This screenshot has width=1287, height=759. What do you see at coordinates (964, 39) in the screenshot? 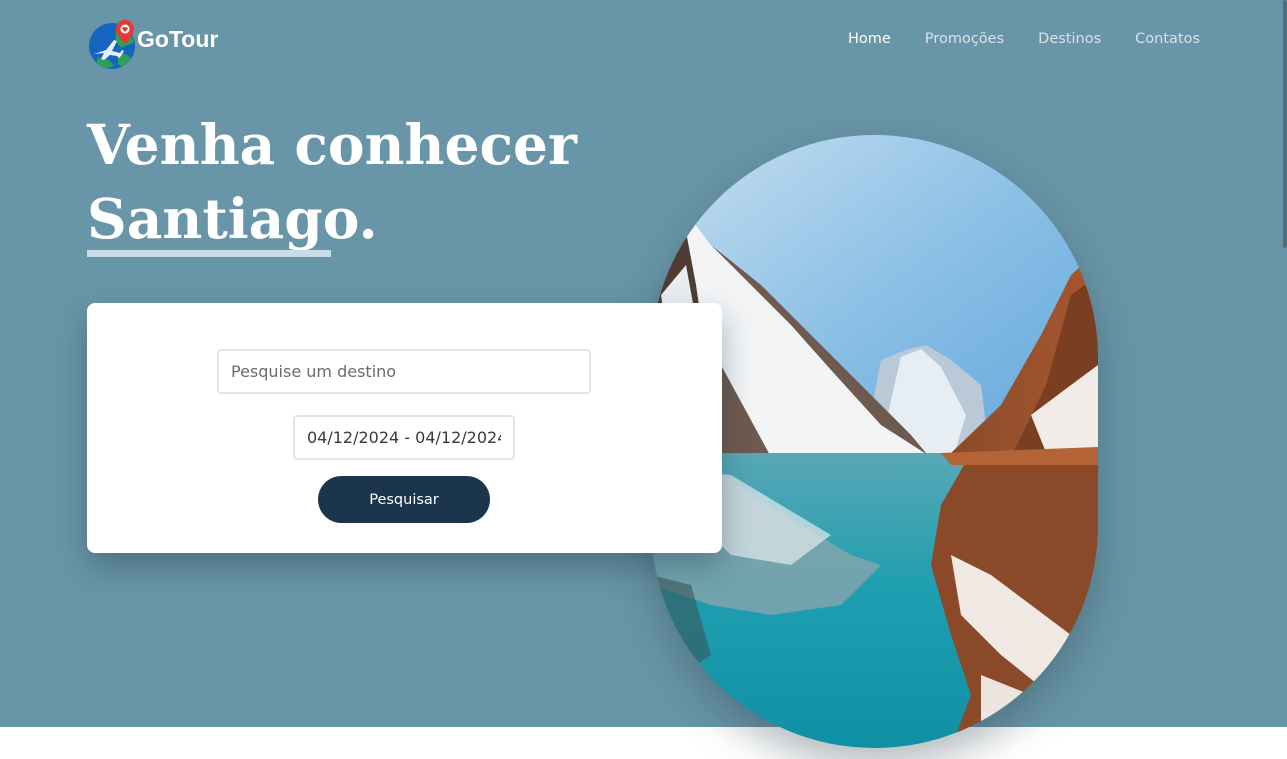
I see `nav-link-promocoes: Promoções` at bounding box center [964, 39].